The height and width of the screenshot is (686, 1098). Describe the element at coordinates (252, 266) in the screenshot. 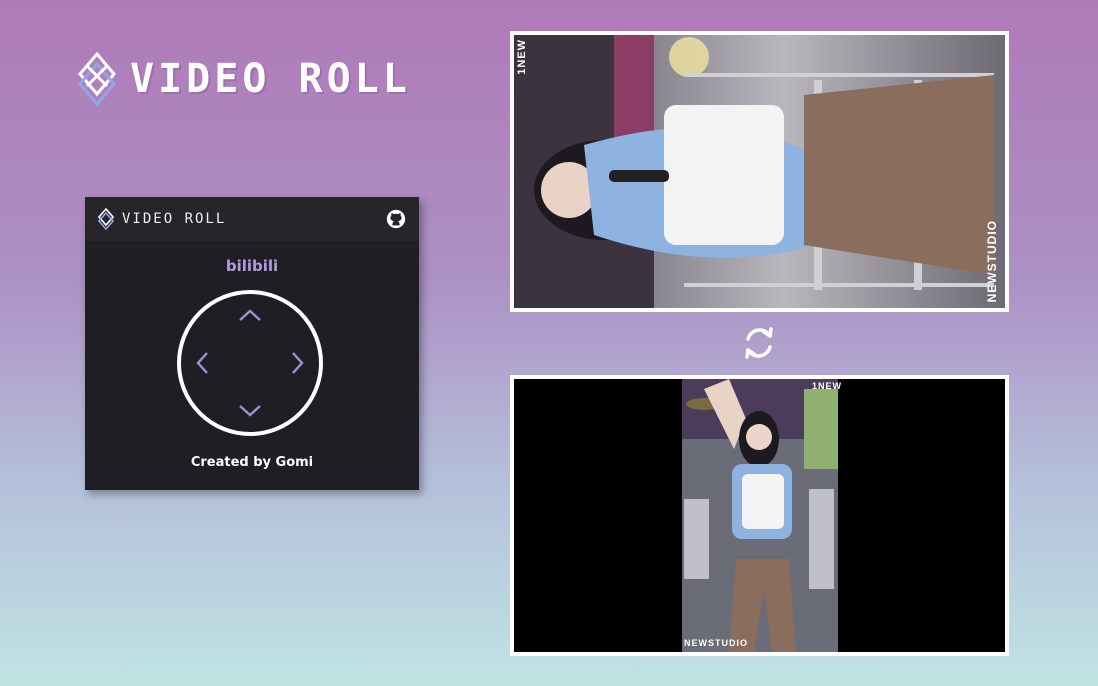

I see `site-label: bilibili` at that location.